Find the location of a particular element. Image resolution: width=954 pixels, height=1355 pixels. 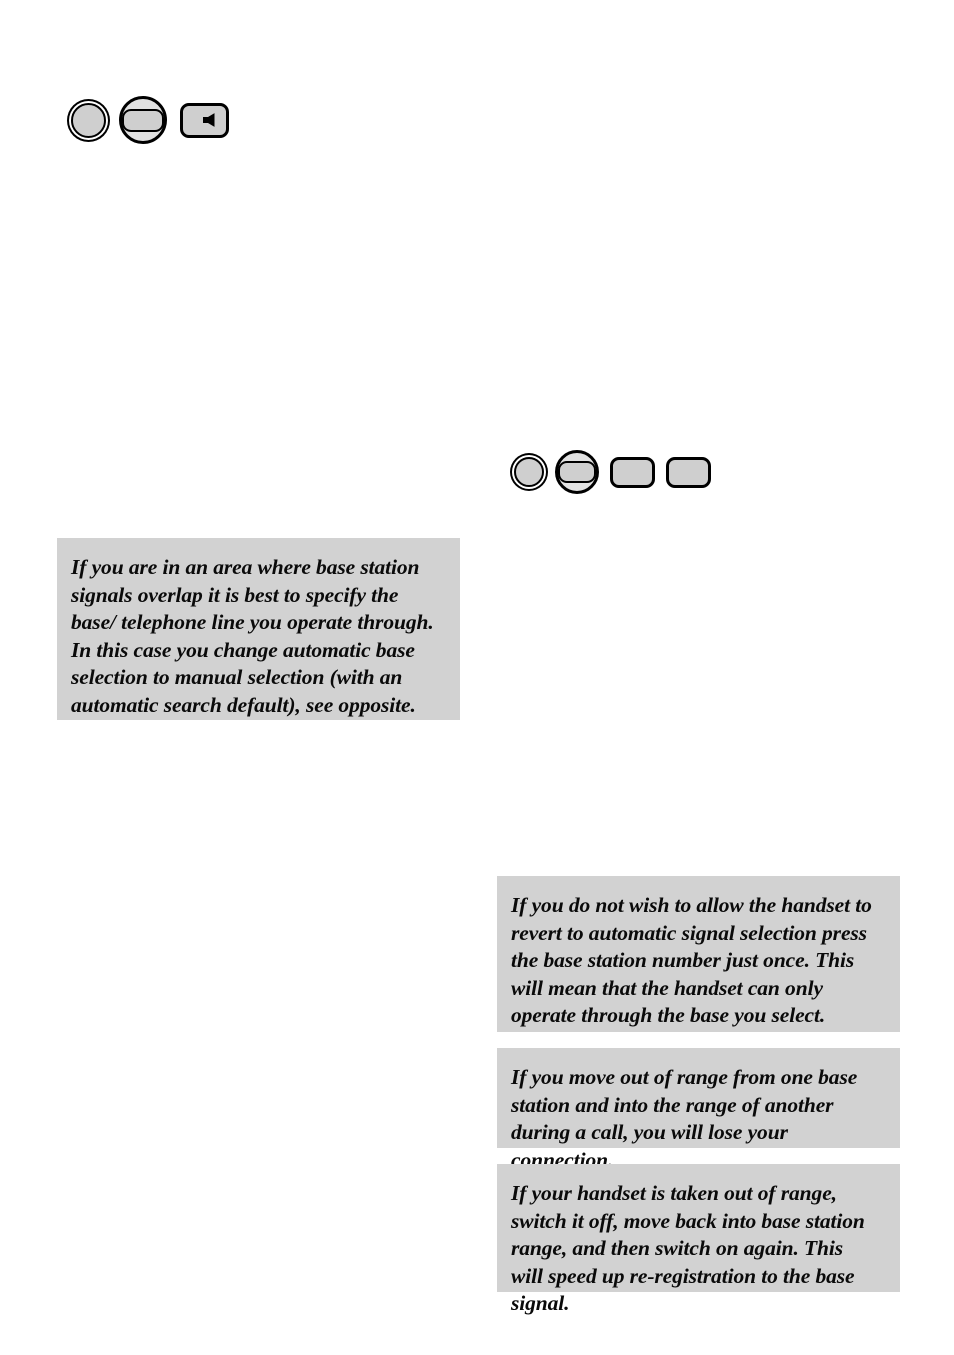

top-key-row is located at coordinates (150, 120).